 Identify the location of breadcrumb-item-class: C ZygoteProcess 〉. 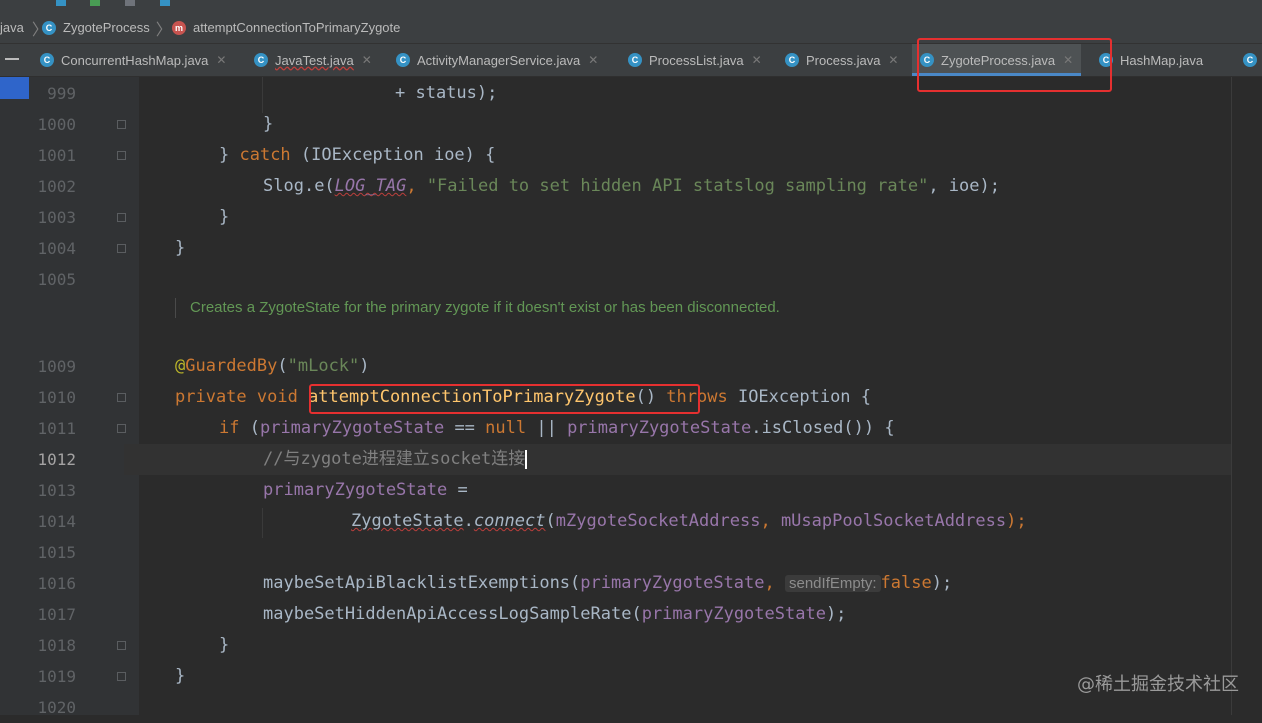
(107, 27).